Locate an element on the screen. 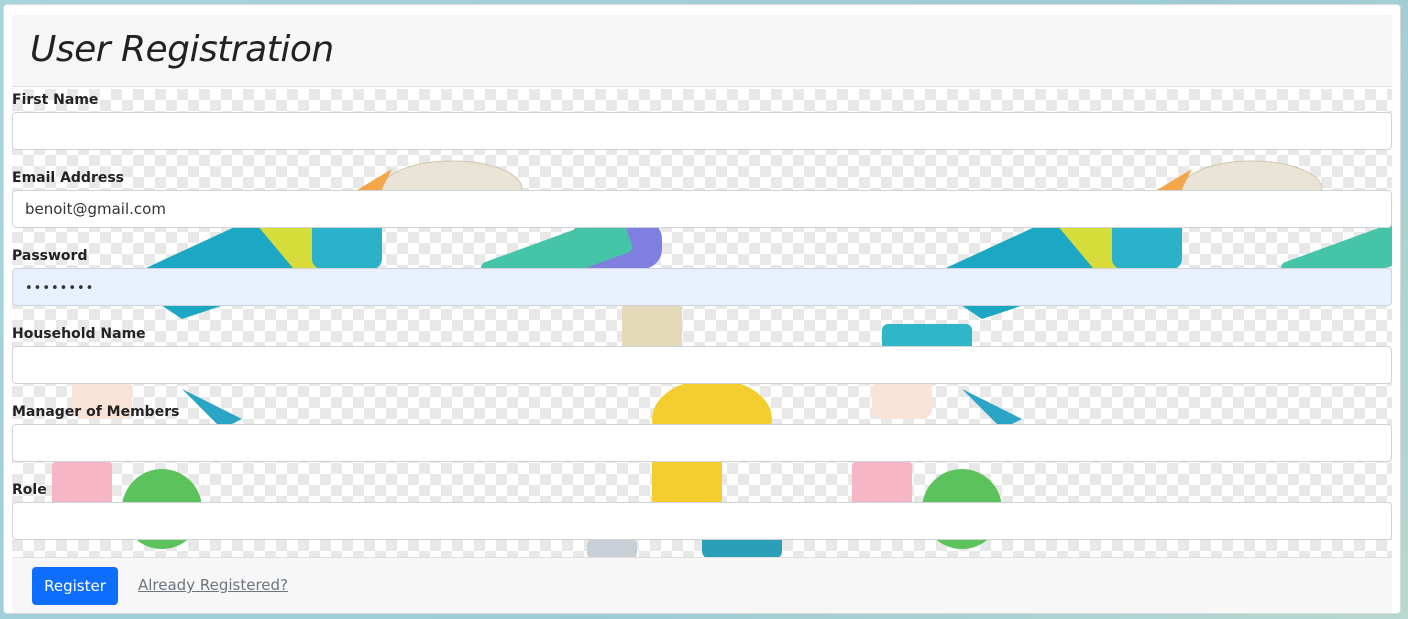 The image size is (1408, 619). password-input: •••••••• is located at coordinates (702, 287).